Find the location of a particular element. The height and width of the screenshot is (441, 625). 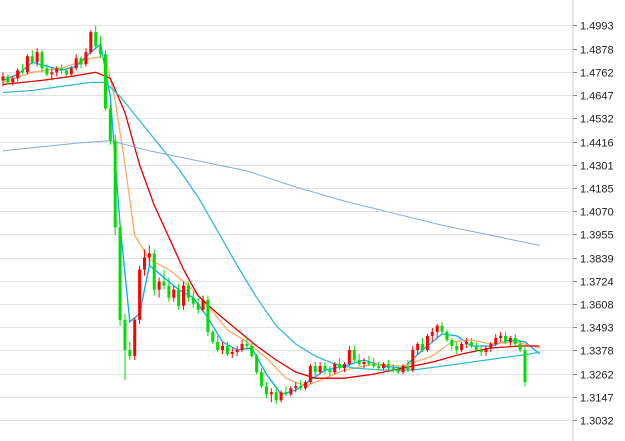

y-tick-label: 1.3378 is located at coordinates (597, 352).